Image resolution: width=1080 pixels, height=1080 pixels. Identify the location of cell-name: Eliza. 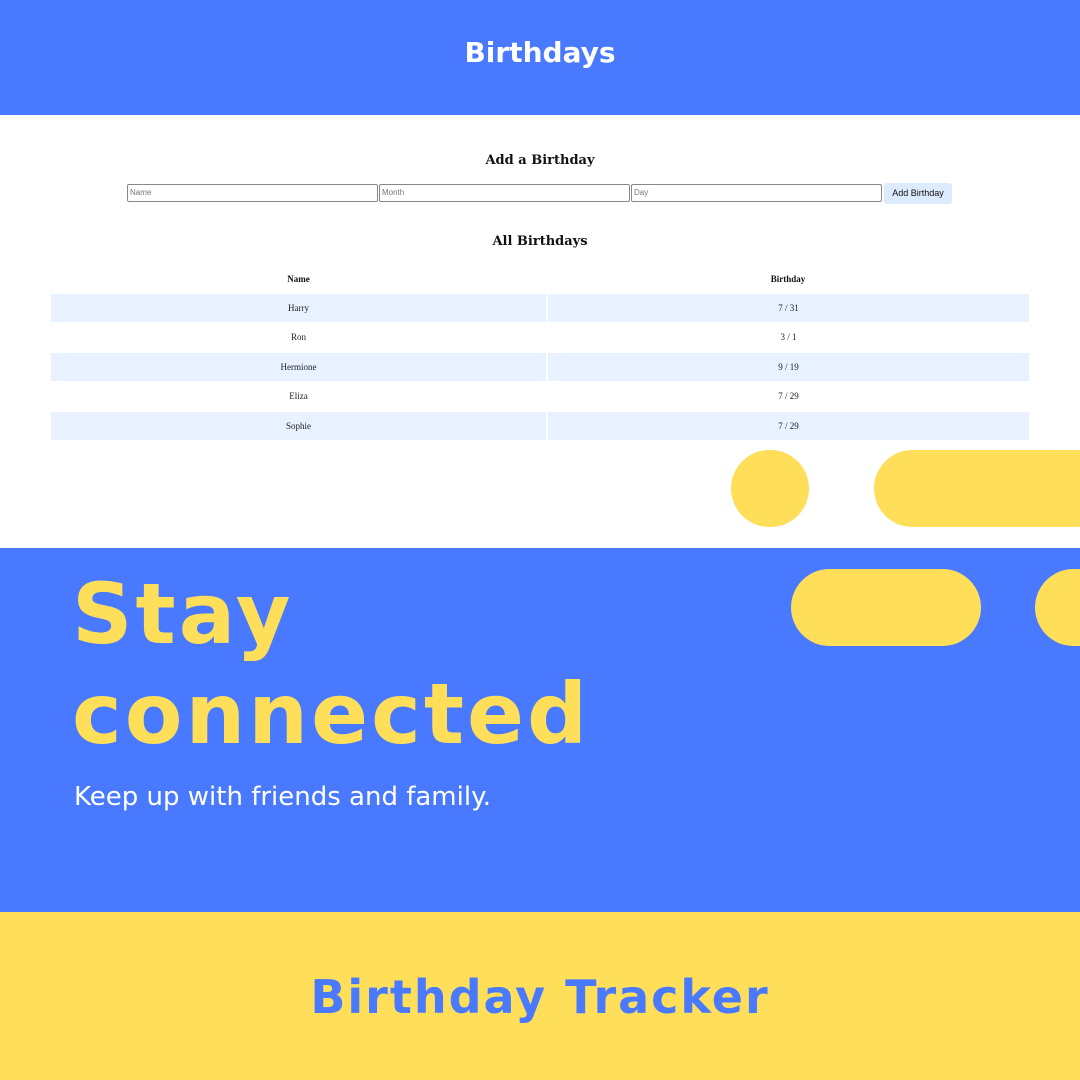
(298, 396).